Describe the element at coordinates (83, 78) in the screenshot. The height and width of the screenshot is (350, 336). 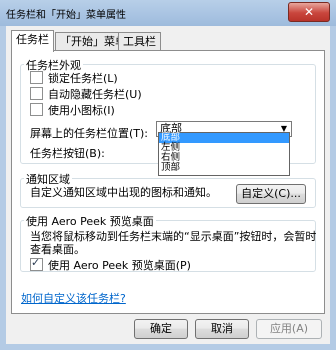
I see `lock-taskbar-label: 锁定任务栏(L)` at that location.